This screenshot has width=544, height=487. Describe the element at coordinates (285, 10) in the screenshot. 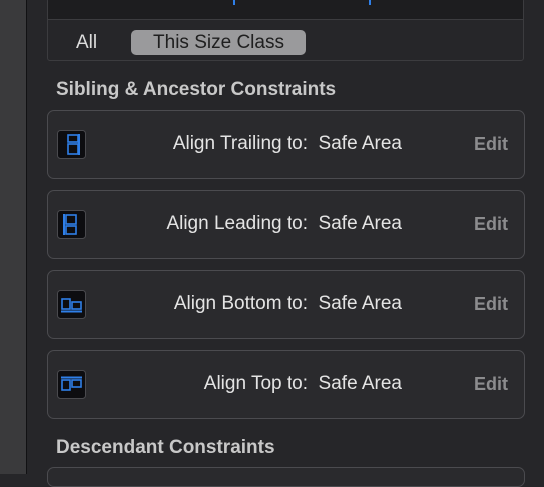

I see `preview-canvas` at that location.